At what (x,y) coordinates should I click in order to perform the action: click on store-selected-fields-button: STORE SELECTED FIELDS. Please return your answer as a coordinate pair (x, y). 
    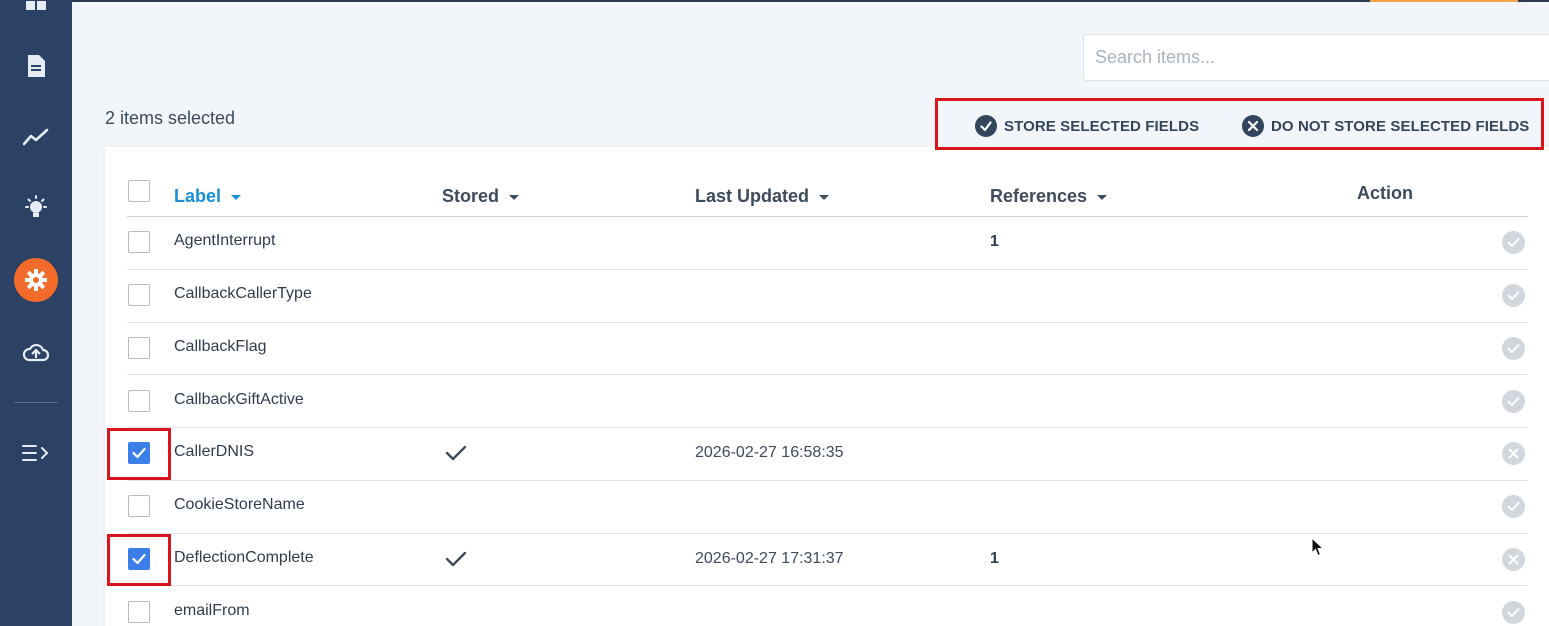
    Looking at the image, I should click on (1087, 126).